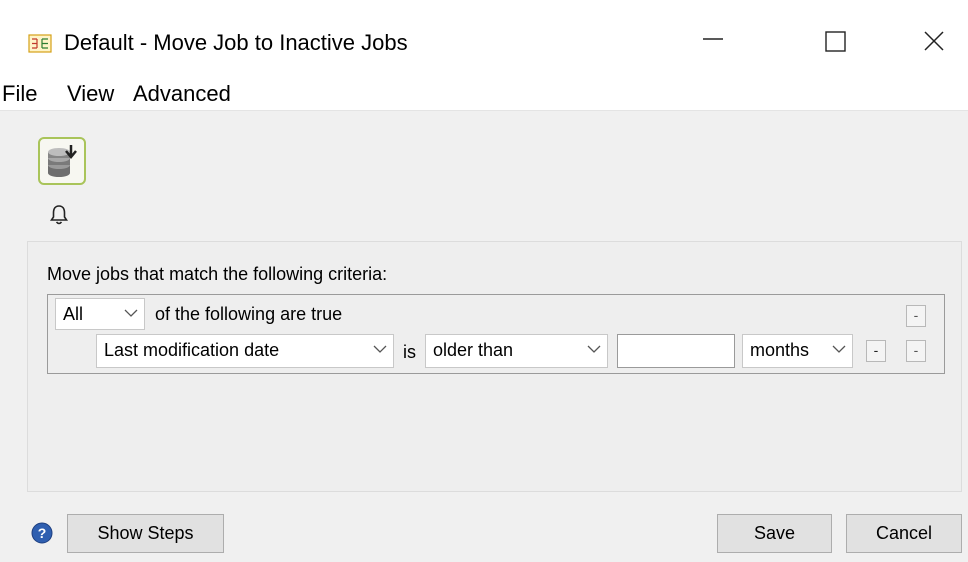 The width and height of the screenshot is (968, 562). What do you see at coordinates (19, 94) in the screenshot?
I see `menu-file: File` at bounding box center [19, 94].